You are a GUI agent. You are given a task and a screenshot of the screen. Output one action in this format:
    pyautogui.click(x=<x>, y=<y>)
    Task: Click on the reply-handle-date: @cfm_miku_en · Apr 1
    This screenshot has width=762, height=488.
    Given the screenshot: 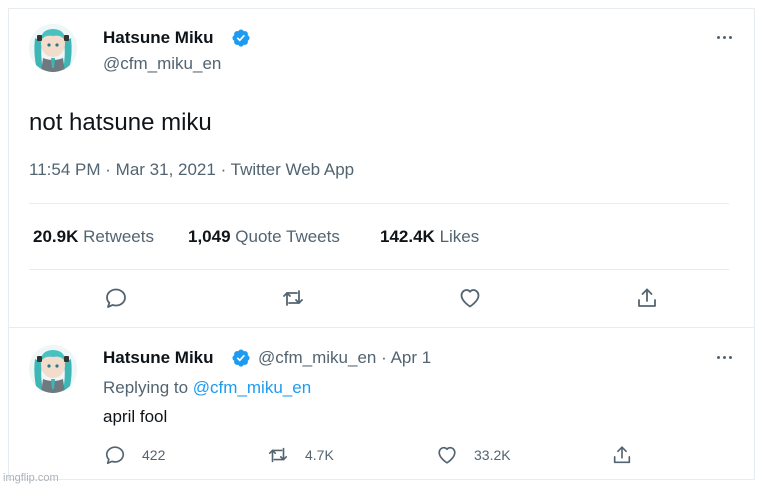 What is the action you would take?
    pyautogui.click(x=344, y=358)
    